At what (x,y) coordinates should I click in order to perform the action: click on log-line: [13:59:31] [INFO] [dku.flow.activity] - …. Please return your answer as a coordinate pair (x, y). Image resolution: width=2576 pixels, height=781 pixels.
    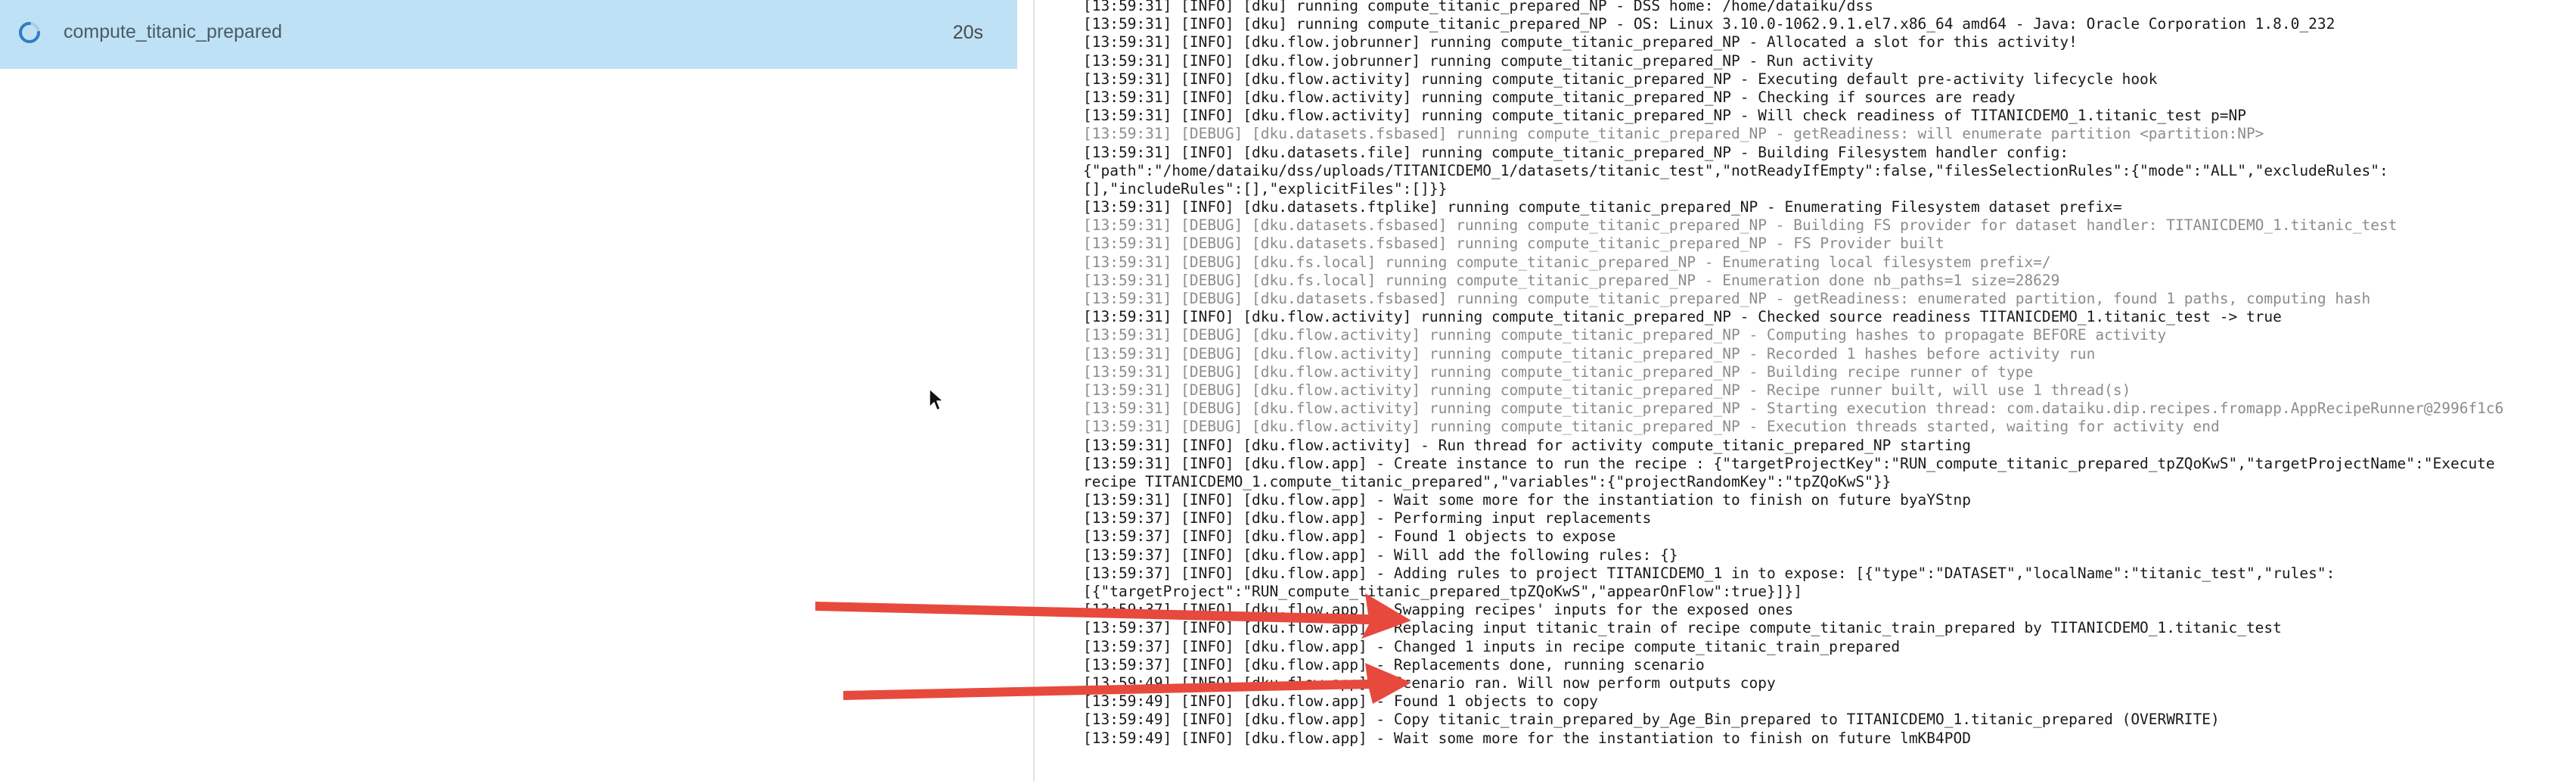
    Looking at the image, I should click on (1527, 445).